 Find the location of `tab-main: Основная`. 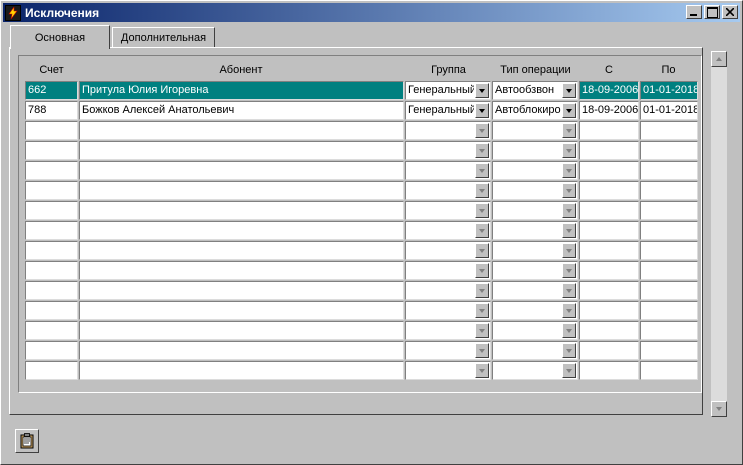

tab-main: Основная is located at coordinates (60, 37).